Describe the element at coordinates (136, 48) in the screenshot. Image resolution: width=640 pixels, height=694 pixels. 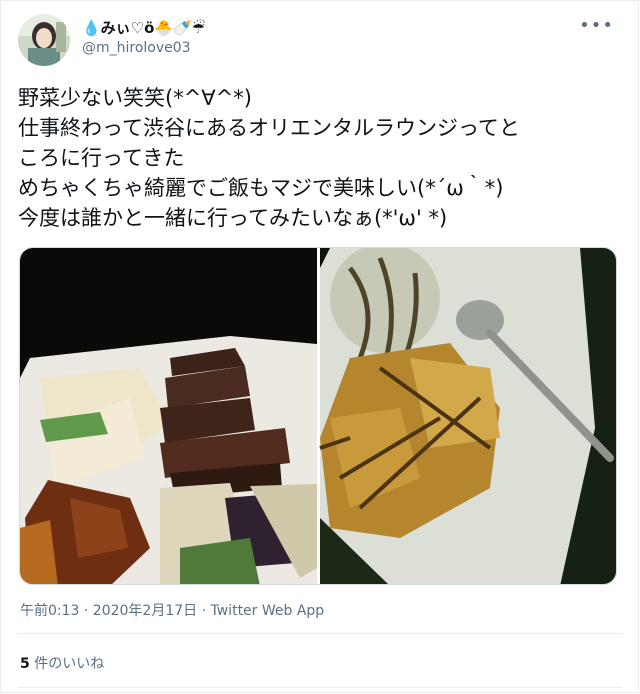
I see `user-handle: @m_hirolove03` at that location.